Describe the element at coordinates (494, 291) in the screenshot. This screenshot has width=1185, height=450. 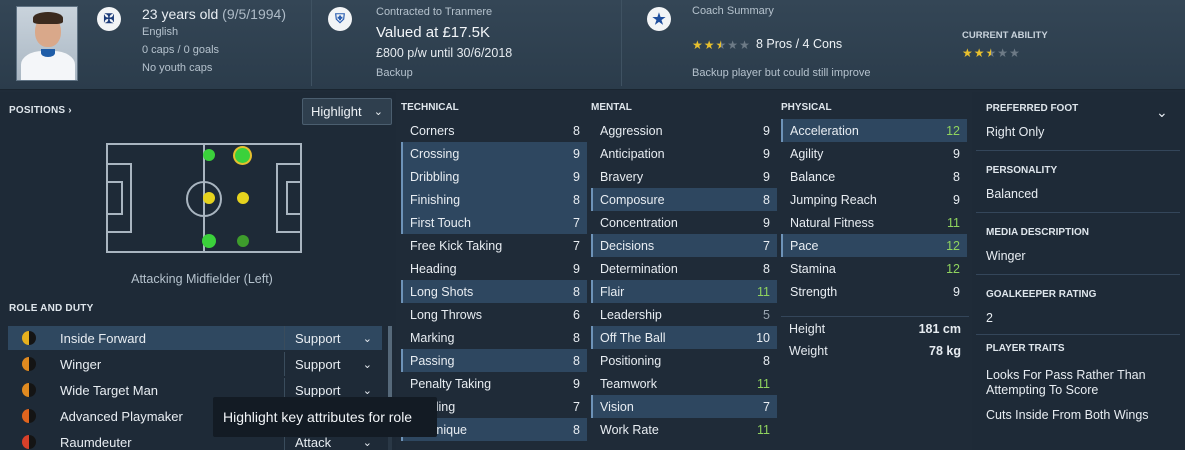
I see `attribute-row: Long Shots 8` at that location.